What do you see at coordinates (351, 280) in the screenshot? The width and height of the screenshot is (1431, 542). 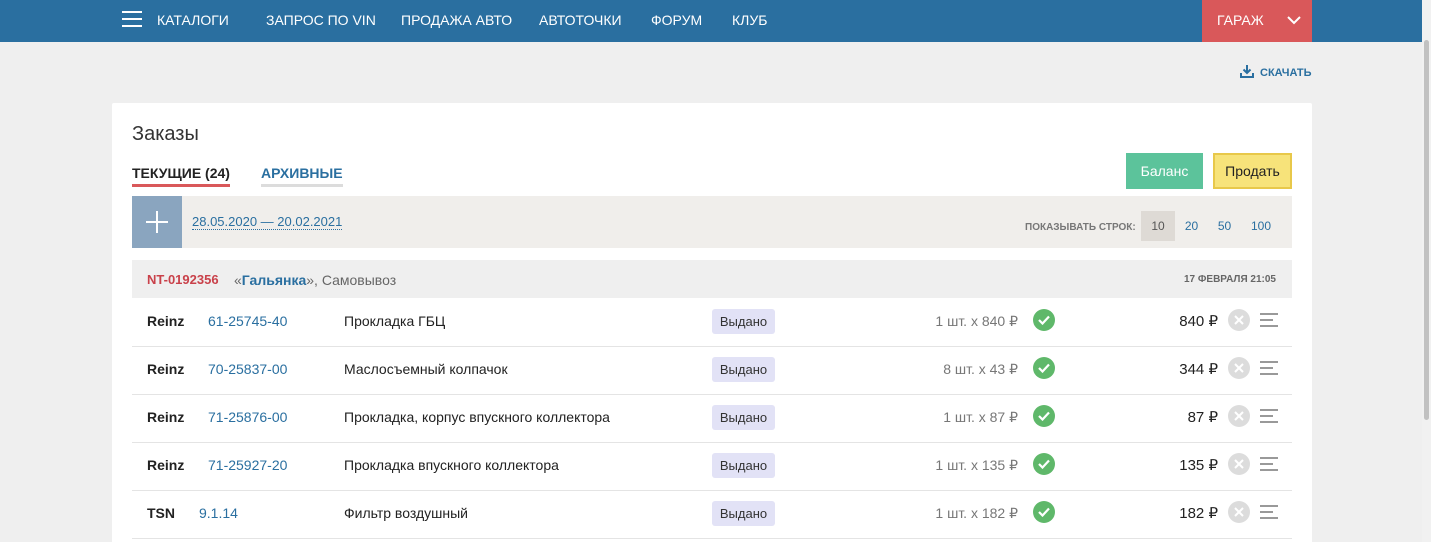 I see `store-delivery-type: », Самовывоз` at bounding box center [351, 280].